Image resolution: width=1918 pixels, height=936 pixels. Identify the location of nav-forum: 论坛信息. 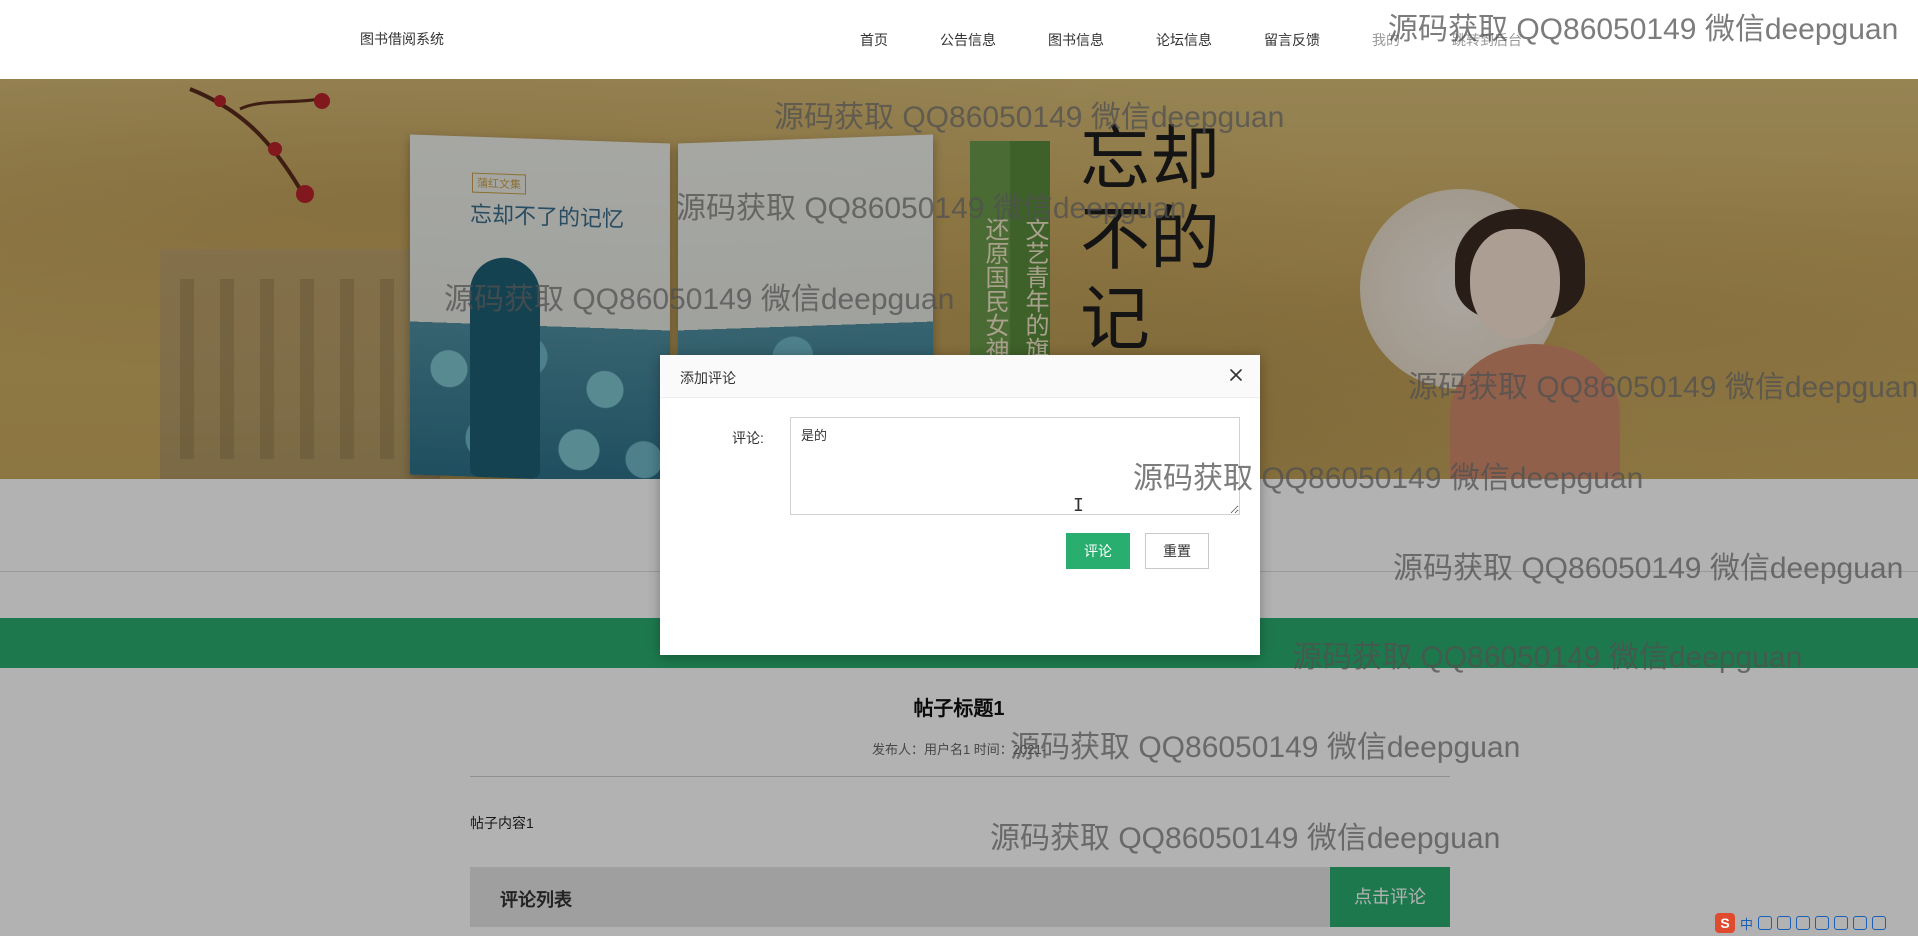
(1184, 40).